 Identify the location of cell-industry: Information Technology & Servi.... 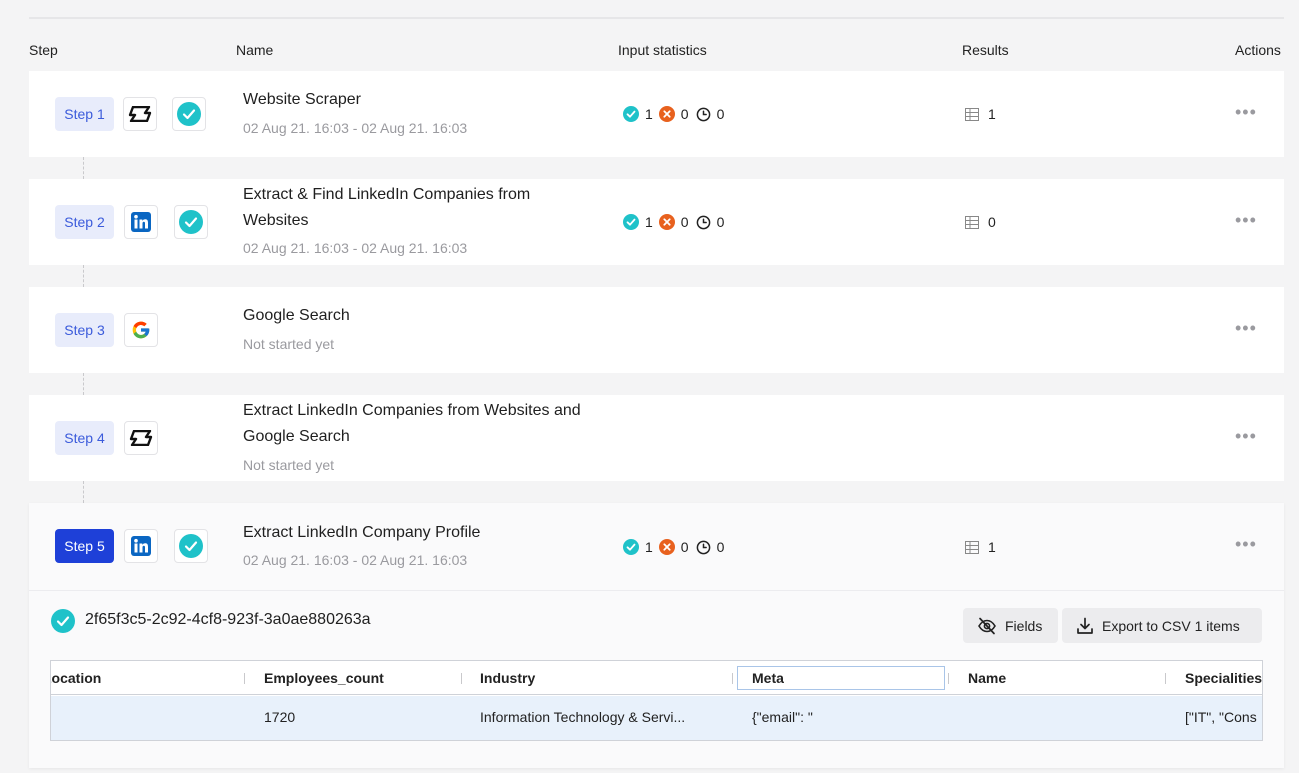
(582, 717).